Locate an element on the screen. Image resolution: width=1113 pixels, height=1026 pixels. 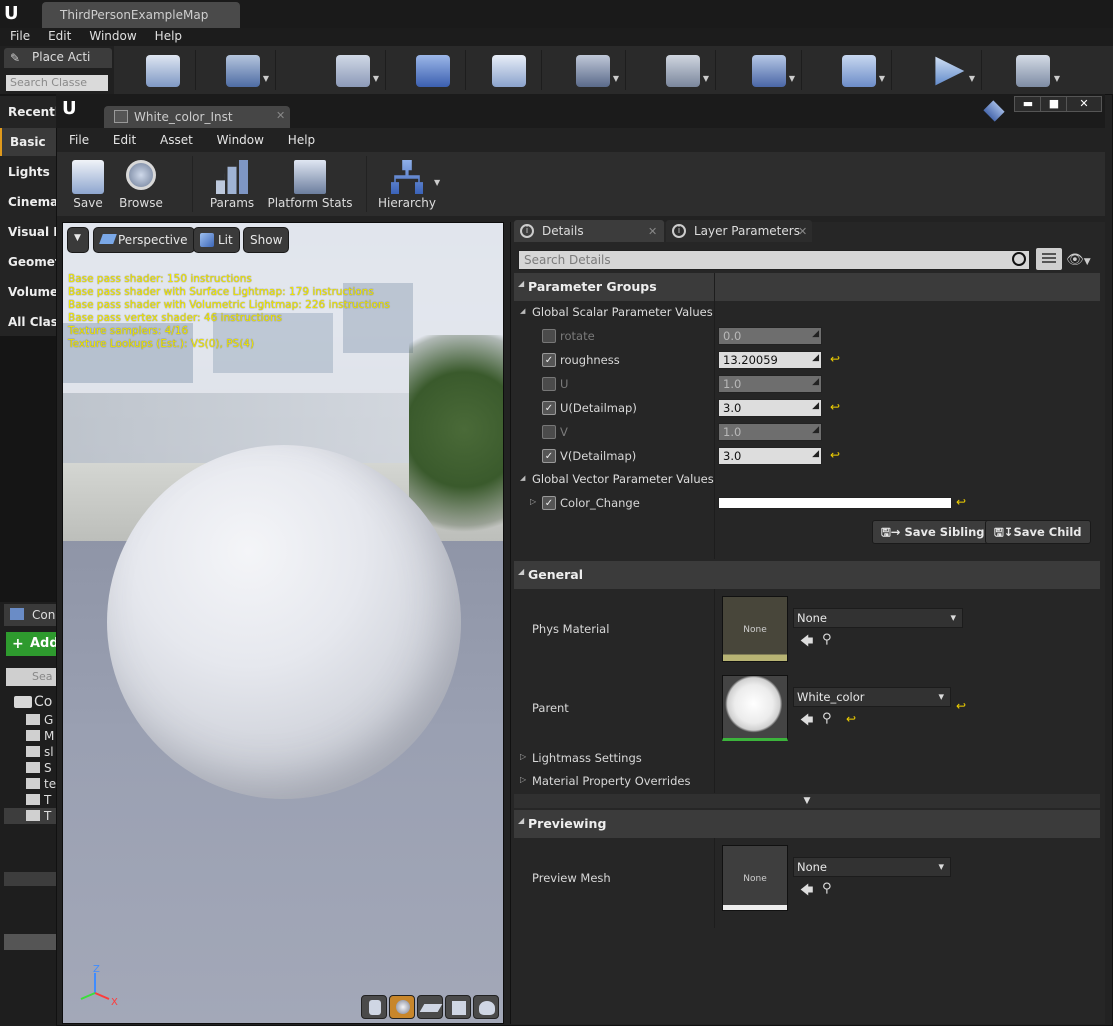
main-menu-window: Window is located at coordinates (111, 37).